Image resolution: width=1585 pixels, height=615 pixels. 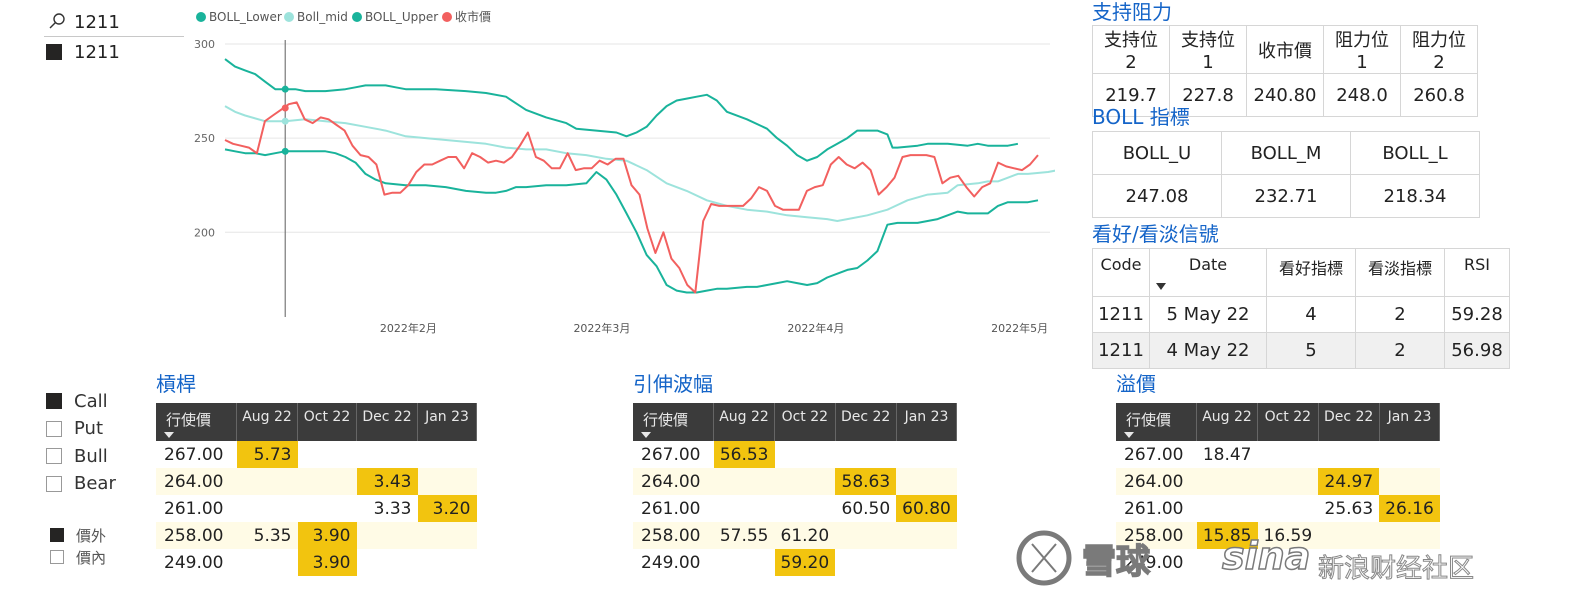 I want to click on signals-cell: 5, so click(x=1311, y=350).